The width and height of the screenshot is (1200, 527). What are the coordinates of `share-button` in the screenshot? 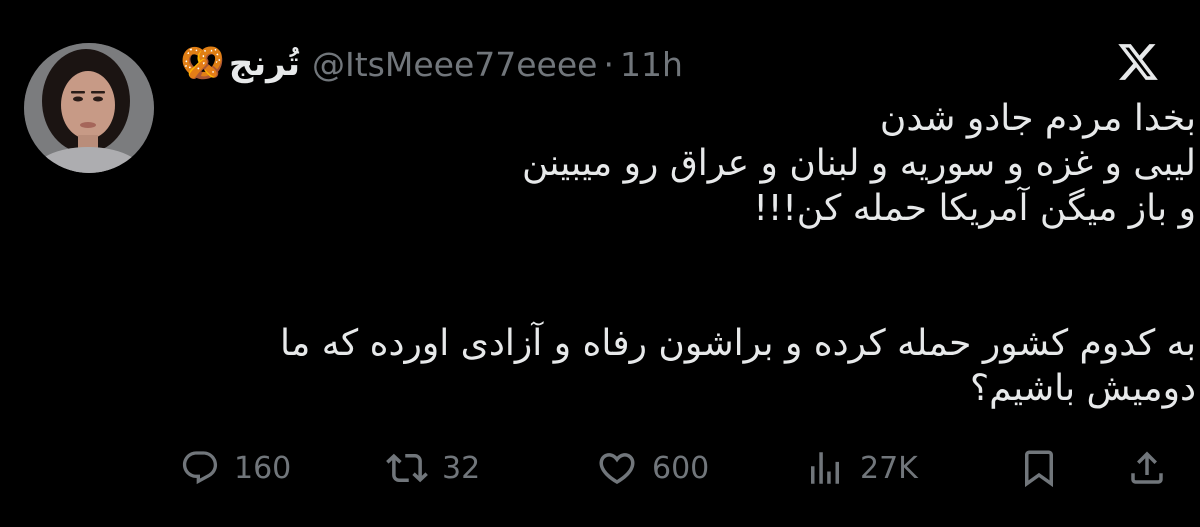 It's located at (1147, 468).